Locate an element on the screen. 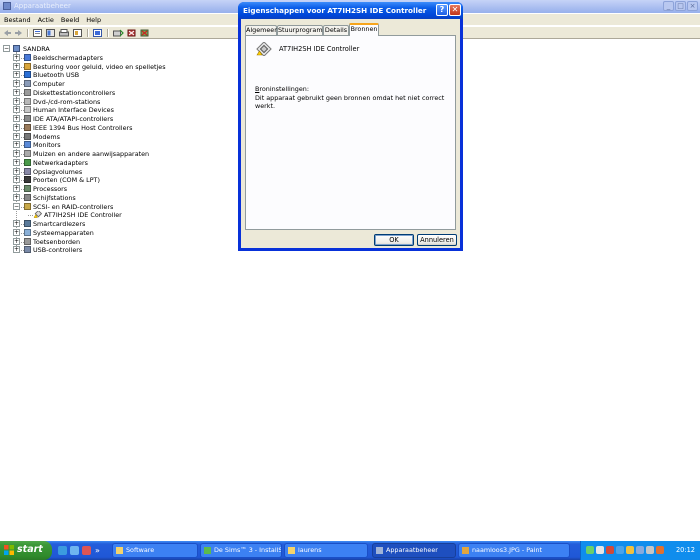 This screenshot has width=700, height=560. tray-bluetooth-icon is located at coordinates (620, 550).